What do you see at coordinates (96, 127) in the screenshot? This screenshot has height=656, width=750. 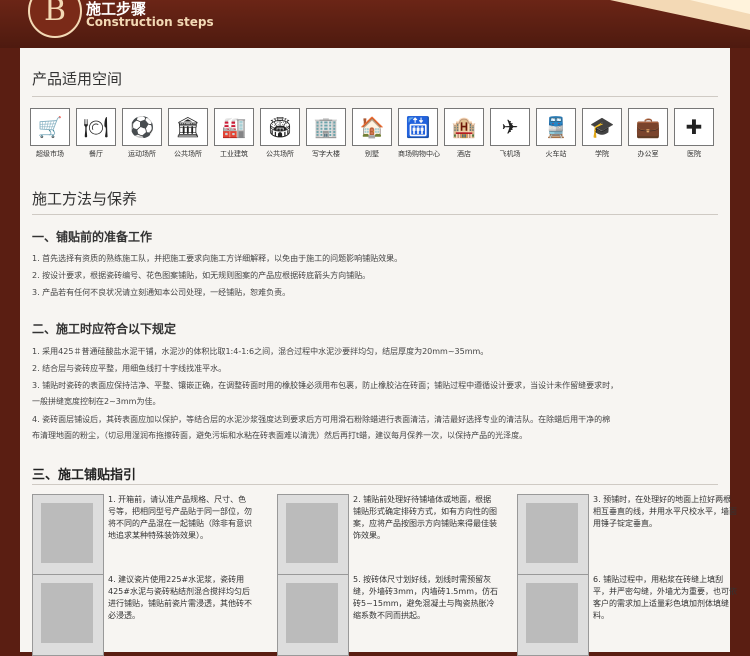 I see `restaurant-icon: 🍽` at bounding box center [96, 127].